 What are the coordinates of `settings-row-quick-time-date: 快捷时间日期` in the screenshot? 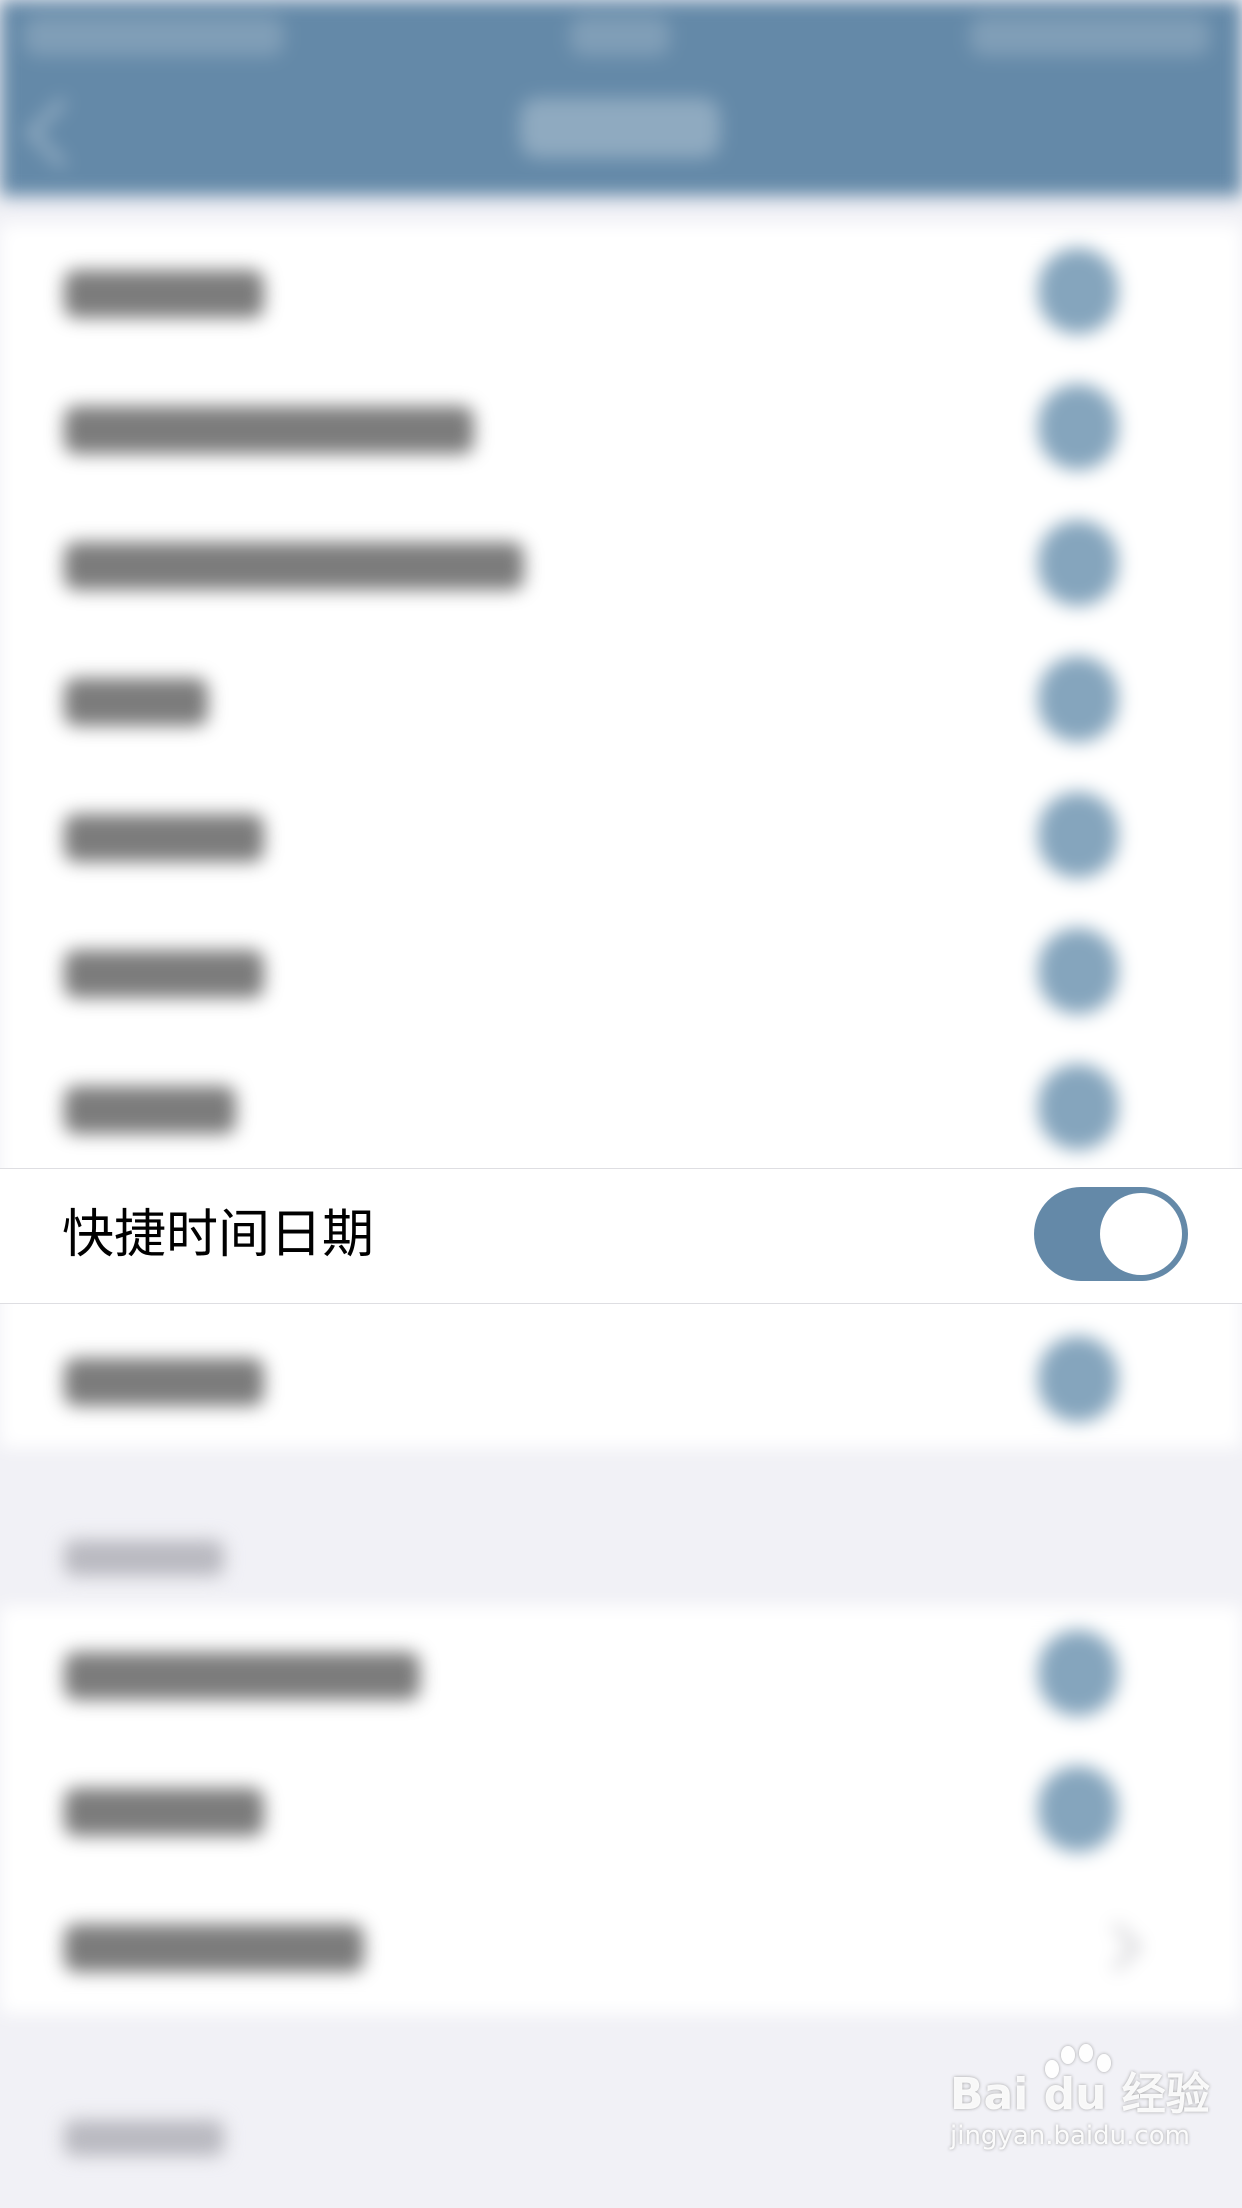 It's located at (621, 1236).